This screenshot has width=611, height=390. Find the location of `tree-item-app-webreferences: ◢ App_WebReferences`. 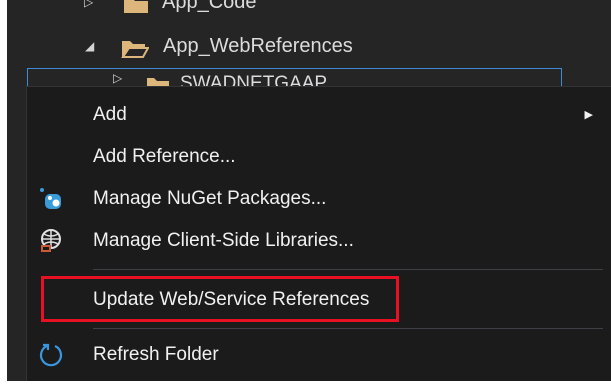

tree-item-app-webreferences: ◢ App_WebReferences is located at coordinates (309, 46).